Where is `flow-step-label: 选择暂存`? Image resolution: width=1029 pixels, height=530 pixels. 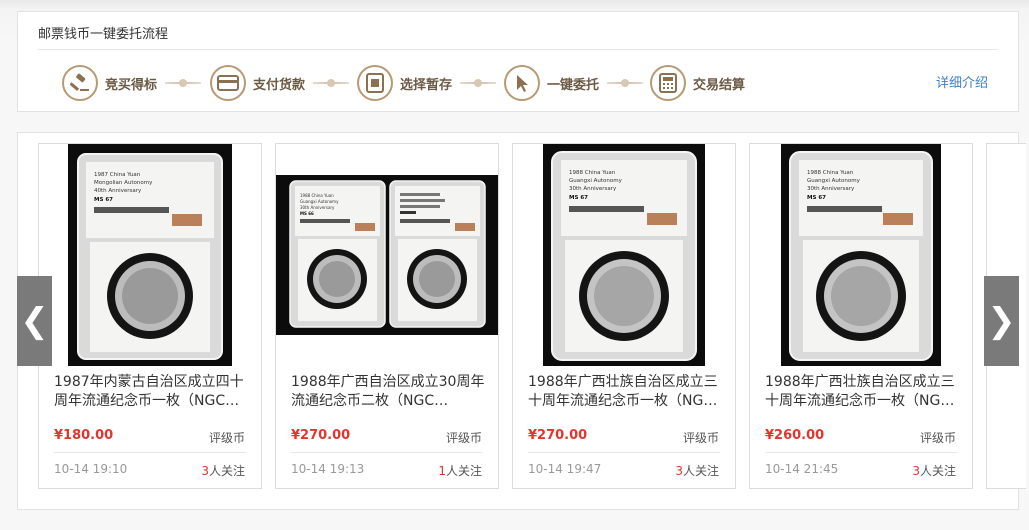
flow-step-label: 选择暂存 is located at coordinates (426, 85).